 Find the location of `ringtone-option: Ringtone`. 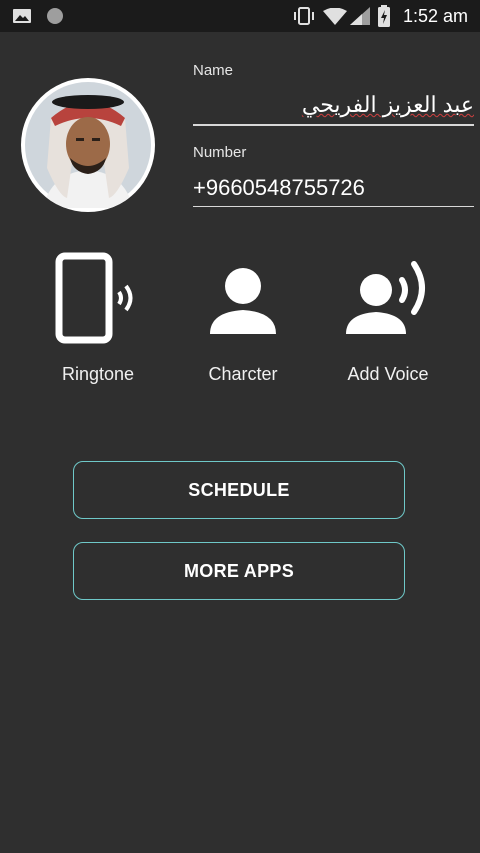

ringtone-option: Ringtone is located at coordinates (98, 317).